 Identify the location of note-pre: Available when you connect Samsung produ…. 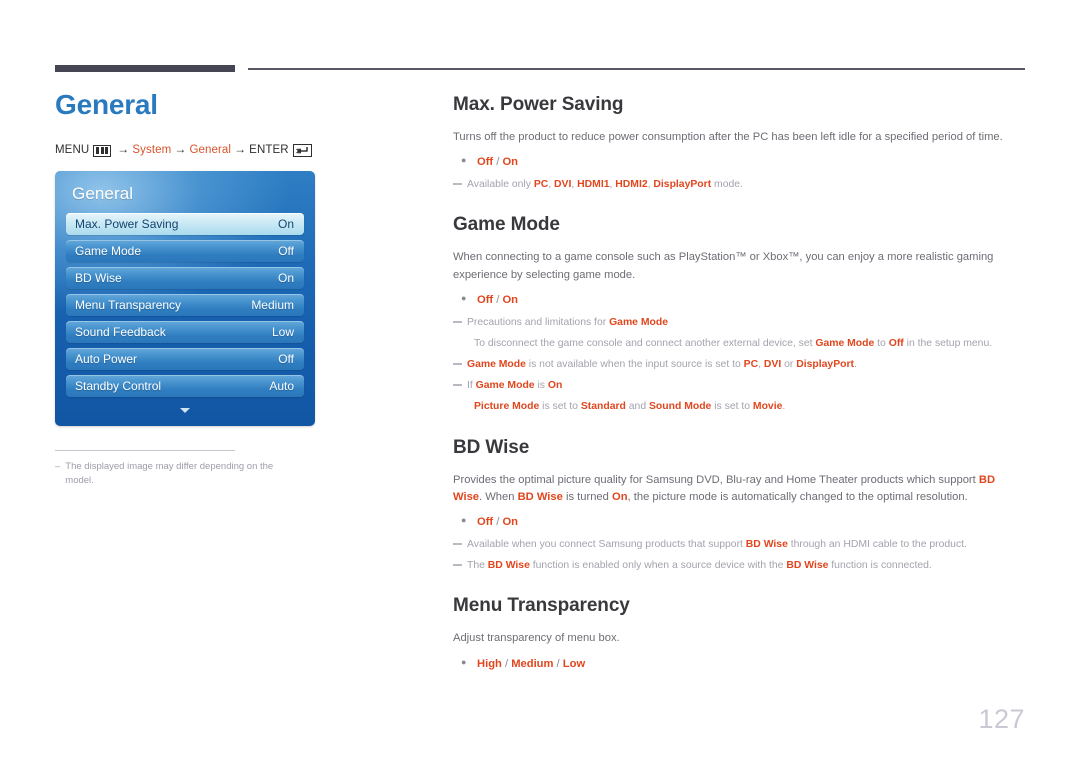
(606, 545).